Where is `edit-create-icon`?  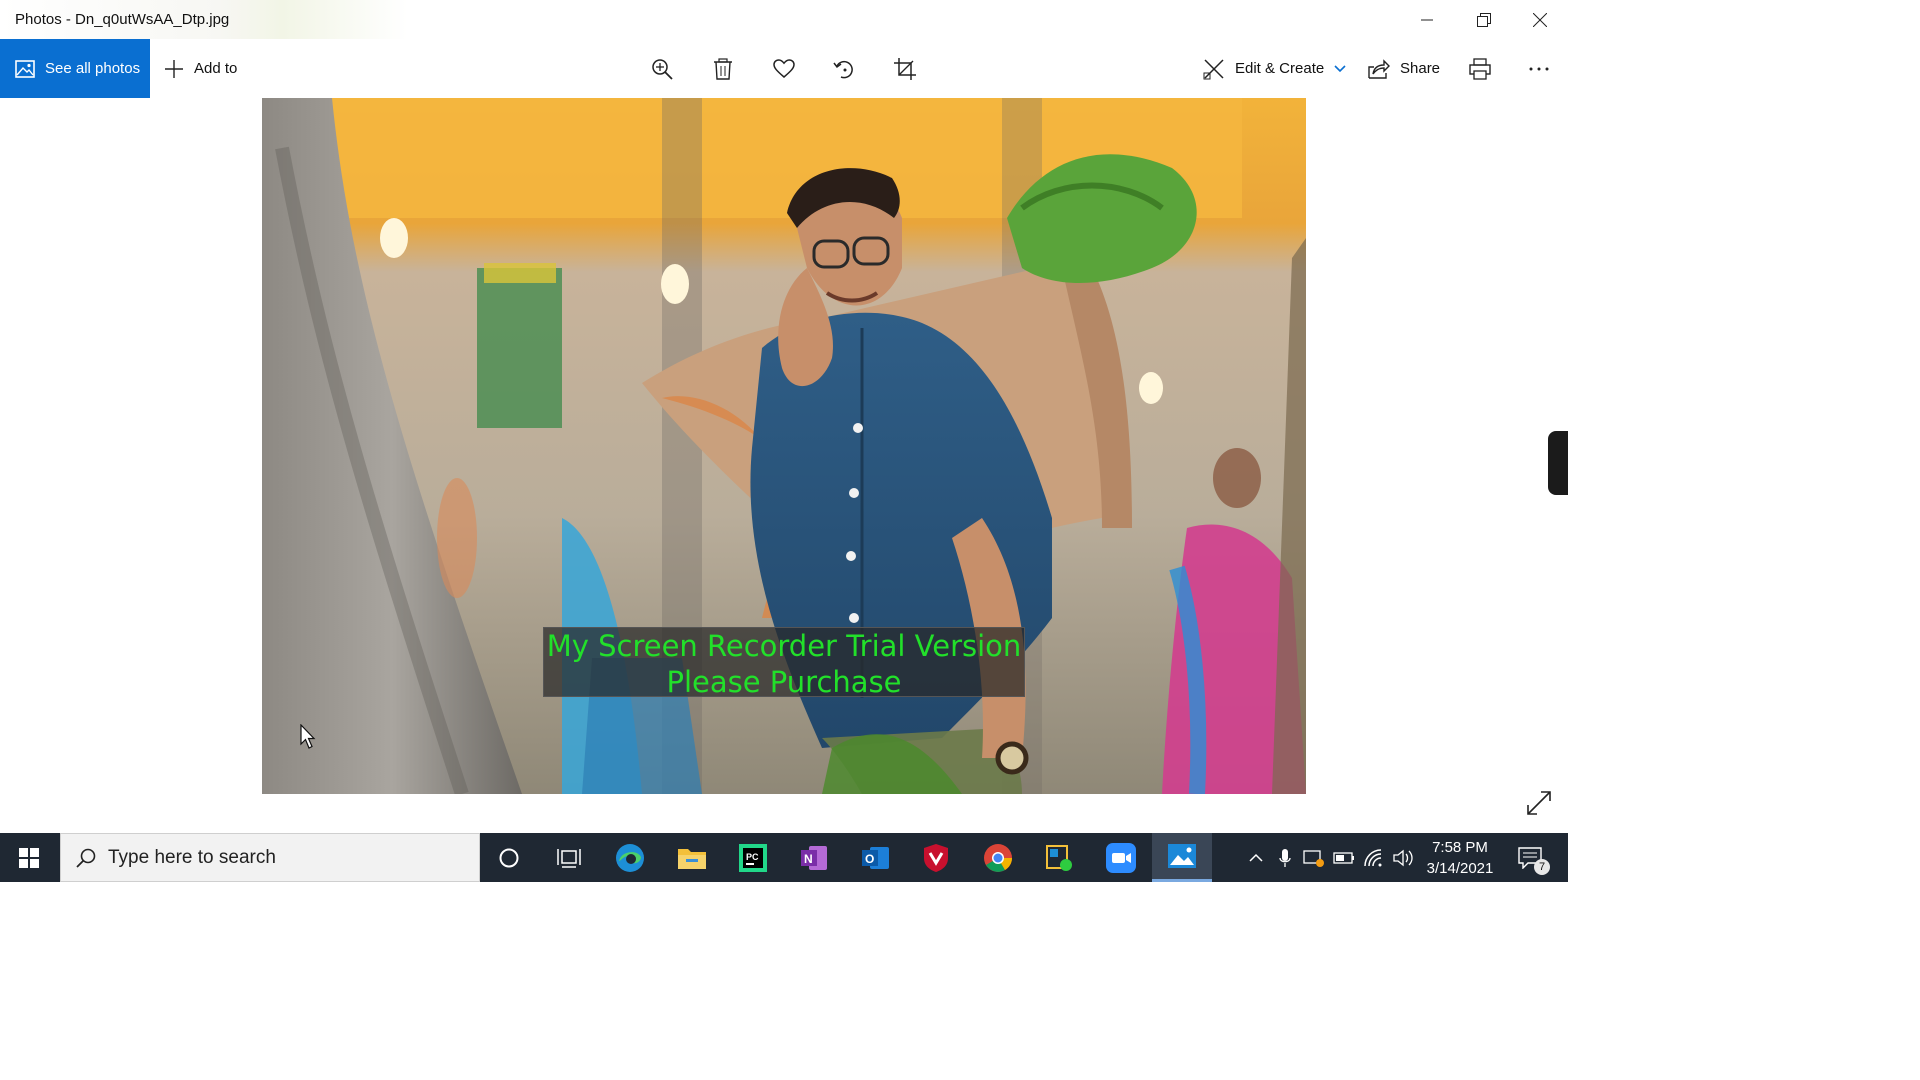
edit-create-icon is located at coordinates (1213, 68).